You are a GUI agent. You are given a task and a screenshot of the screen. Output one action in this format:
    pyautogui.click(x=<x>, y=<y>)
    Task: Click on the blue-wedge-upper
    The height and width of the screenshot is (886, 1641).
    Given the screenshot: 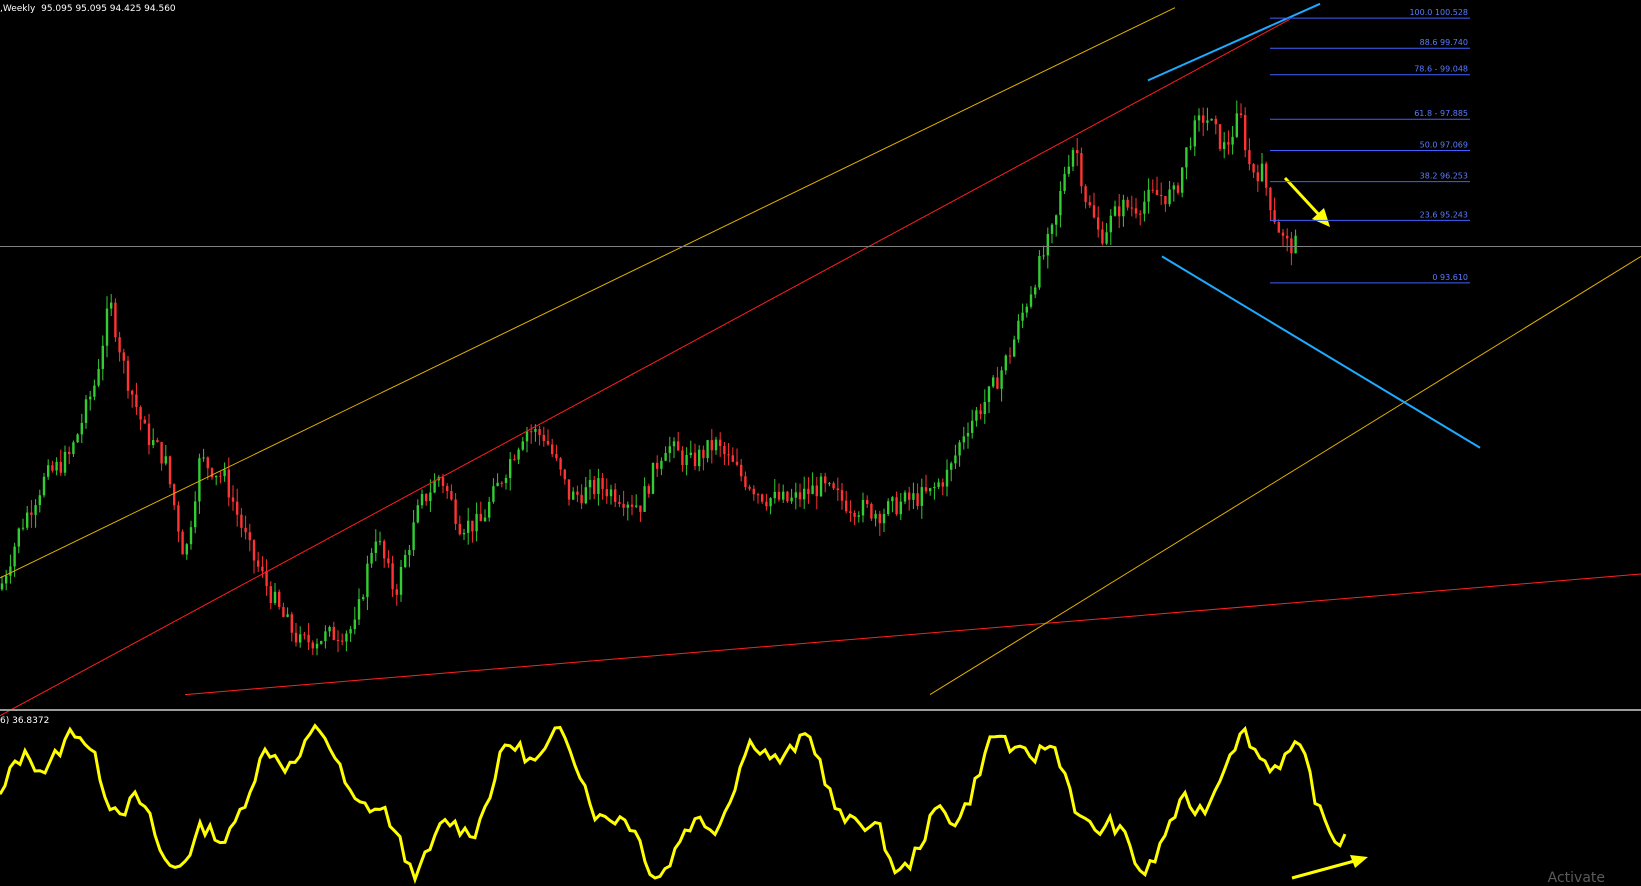 What is the action you would take?
    pyautogui.click(x=1234, y=42)
    